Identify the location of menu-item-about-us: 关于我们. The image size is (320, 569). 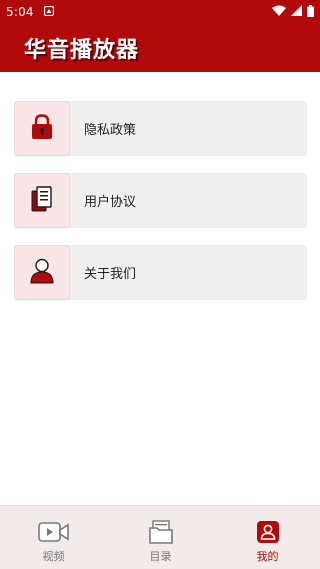
(160, 272).